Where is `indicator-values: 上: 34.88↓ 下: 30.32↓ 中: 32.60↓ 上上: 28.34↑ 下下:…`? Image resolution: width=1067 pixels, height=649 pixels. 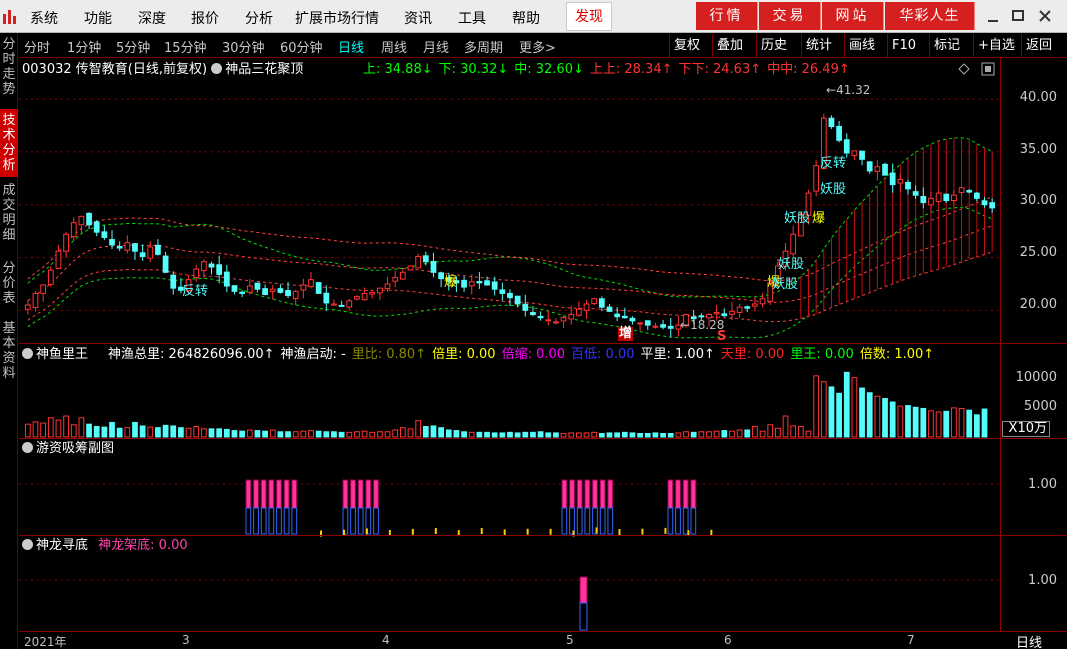 indicator-values: 上: 34.88↓ 下: 30.32↓ 中: 32.60↓ 上上: 28.34↑ 下下:… is located at coordinates (609, 70).